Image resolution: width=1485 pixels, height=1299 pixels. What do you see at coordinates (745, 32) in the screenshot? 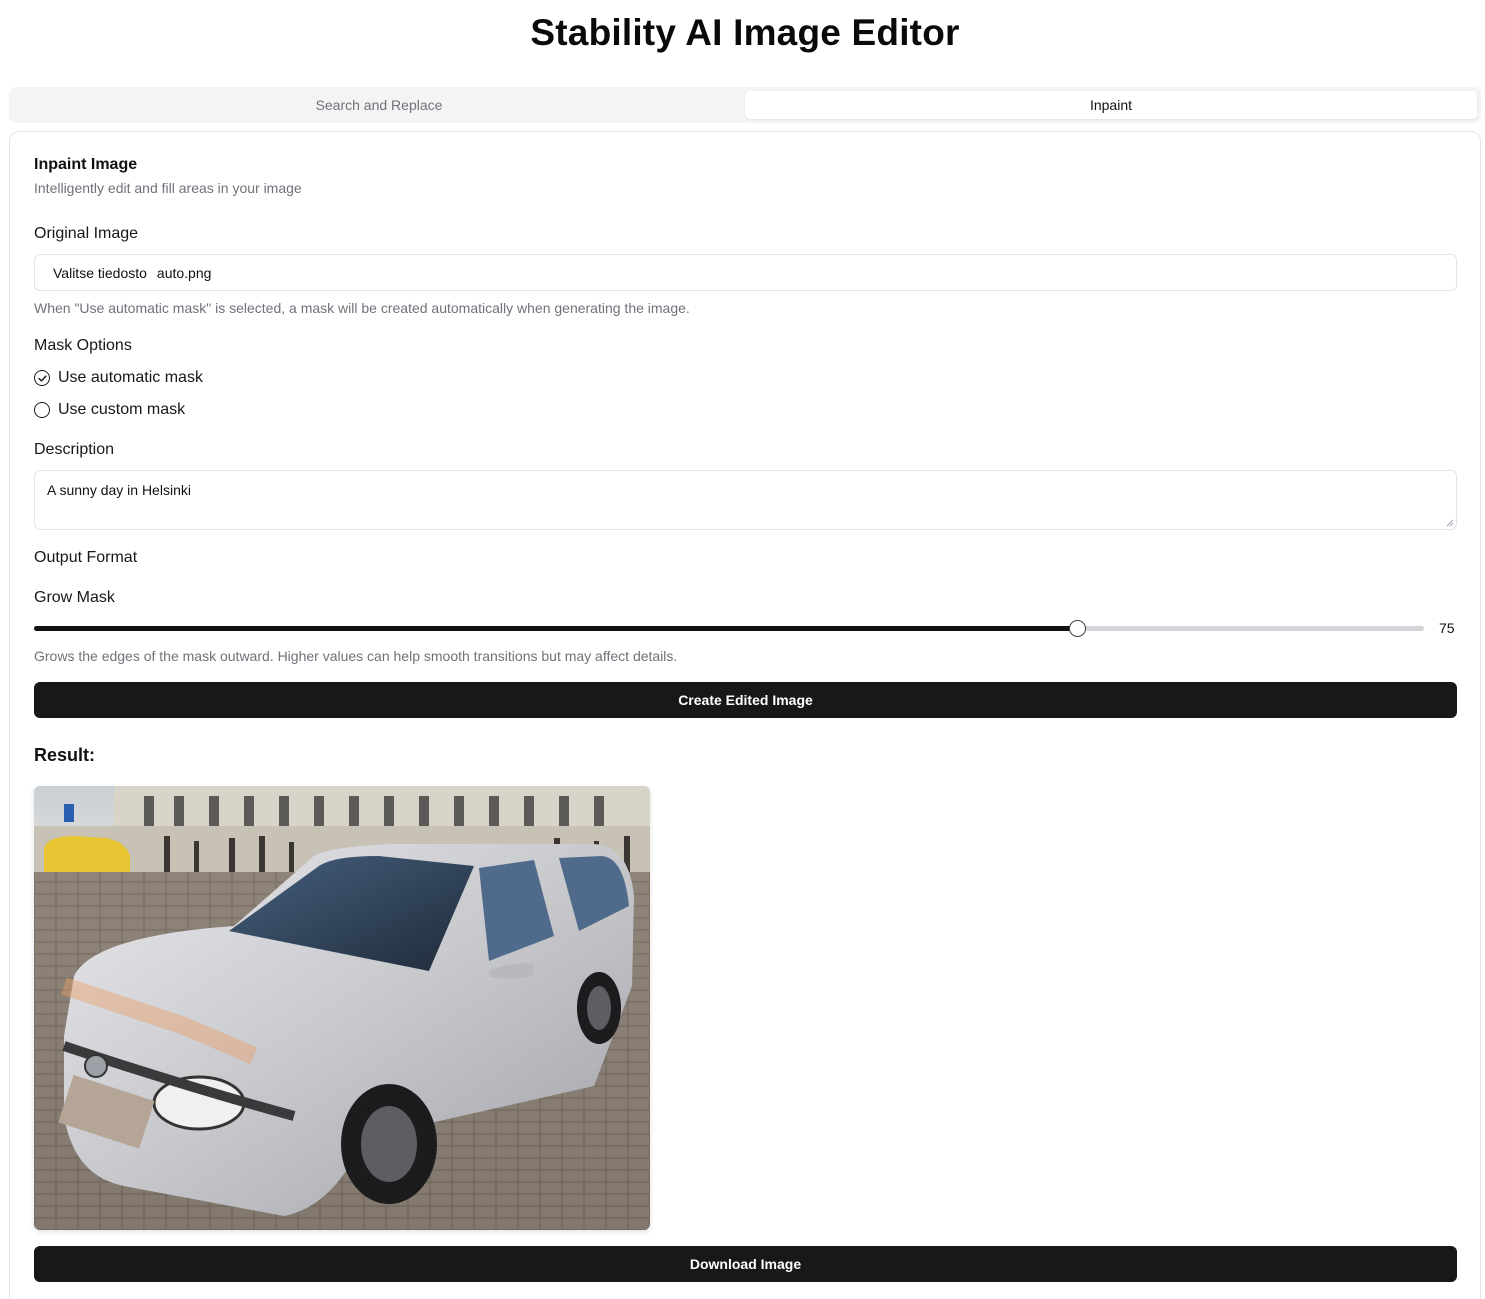
I see `app-title: Stability AI Image Editor` at bounding box center [745, 32].